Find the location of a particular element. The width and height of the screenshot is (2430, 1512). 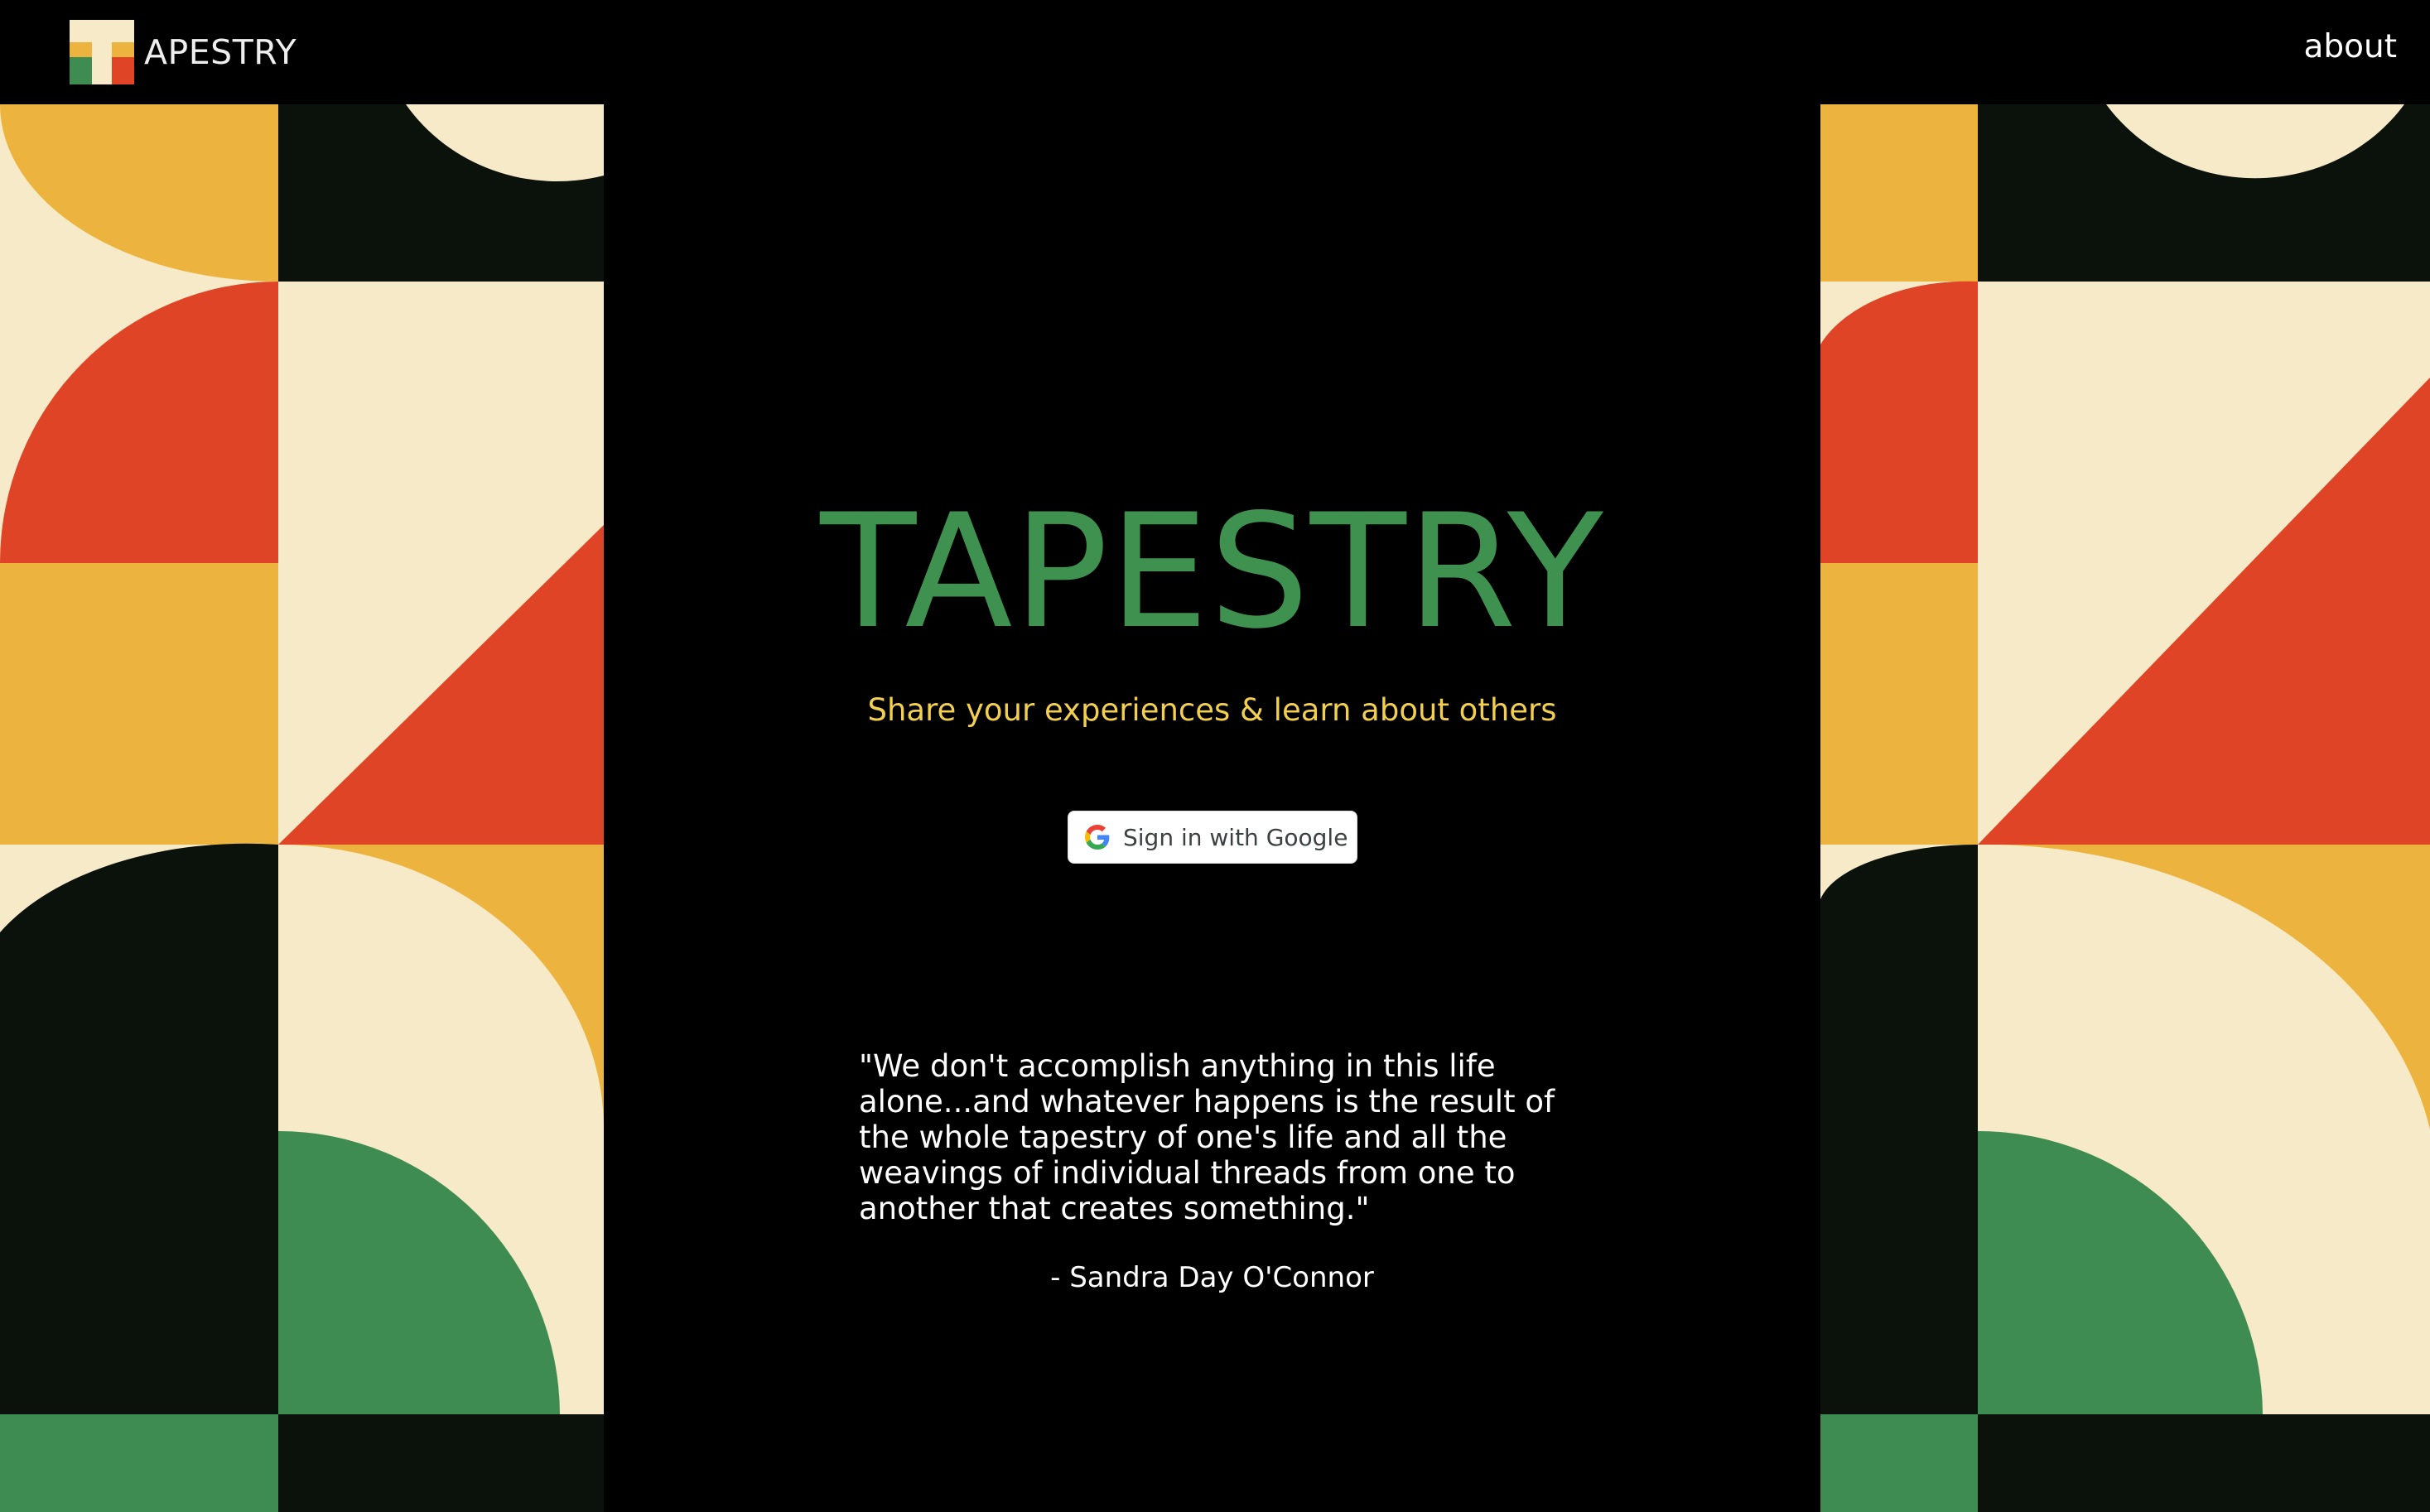

quote-attribution: - Sandra Day O'Connor is located at coordinates (1212, 1277).